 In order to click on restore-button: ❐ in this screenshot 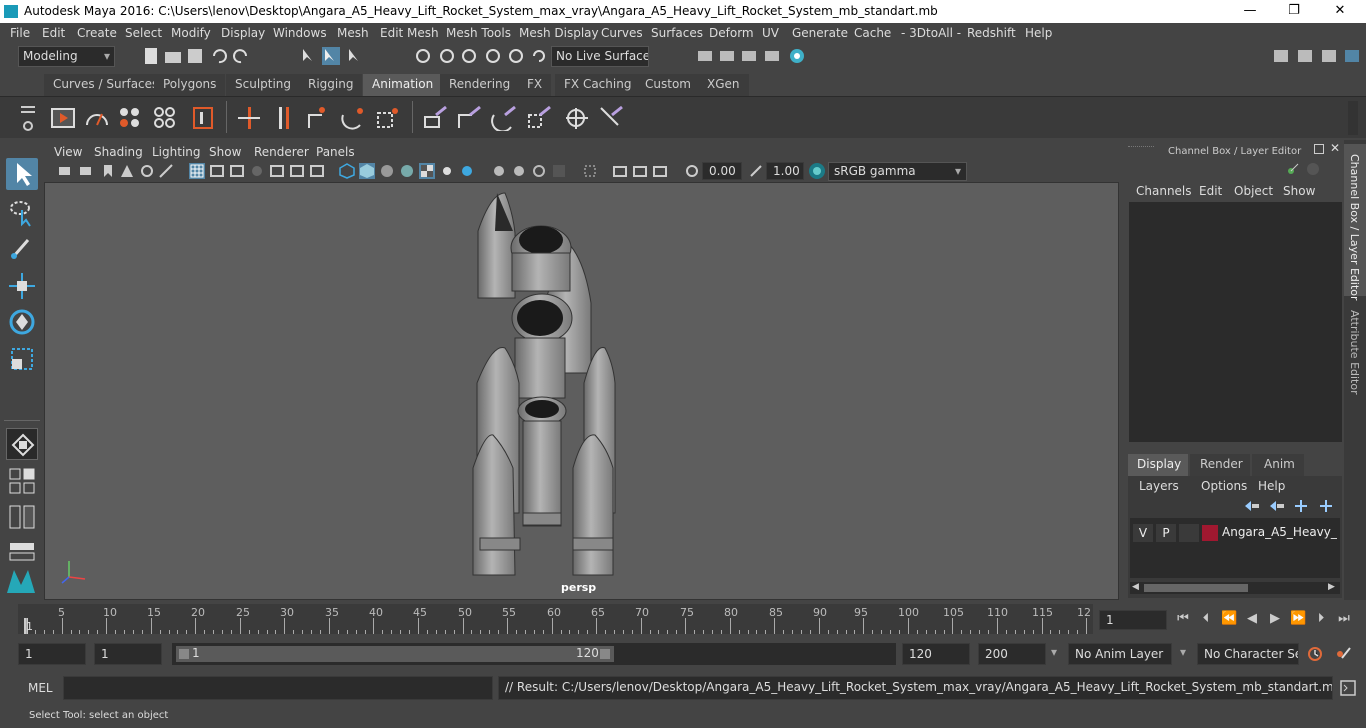, I will do `click(1294, 11)`.